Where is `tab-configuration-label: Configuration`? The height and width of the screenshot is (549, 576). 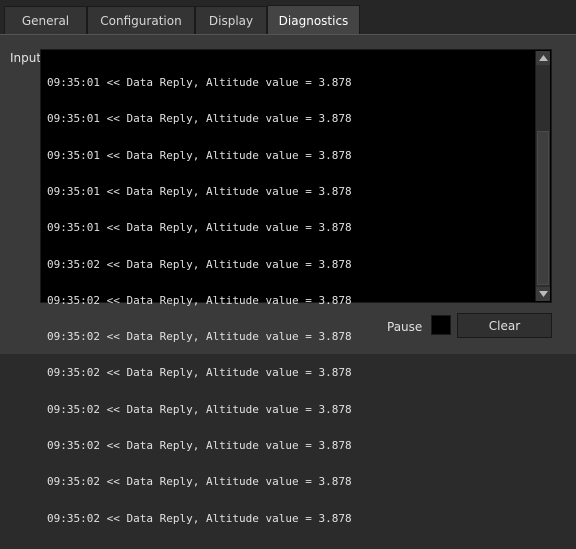 tab-configuration-label: Configuration is located at coordinates (141, 20).